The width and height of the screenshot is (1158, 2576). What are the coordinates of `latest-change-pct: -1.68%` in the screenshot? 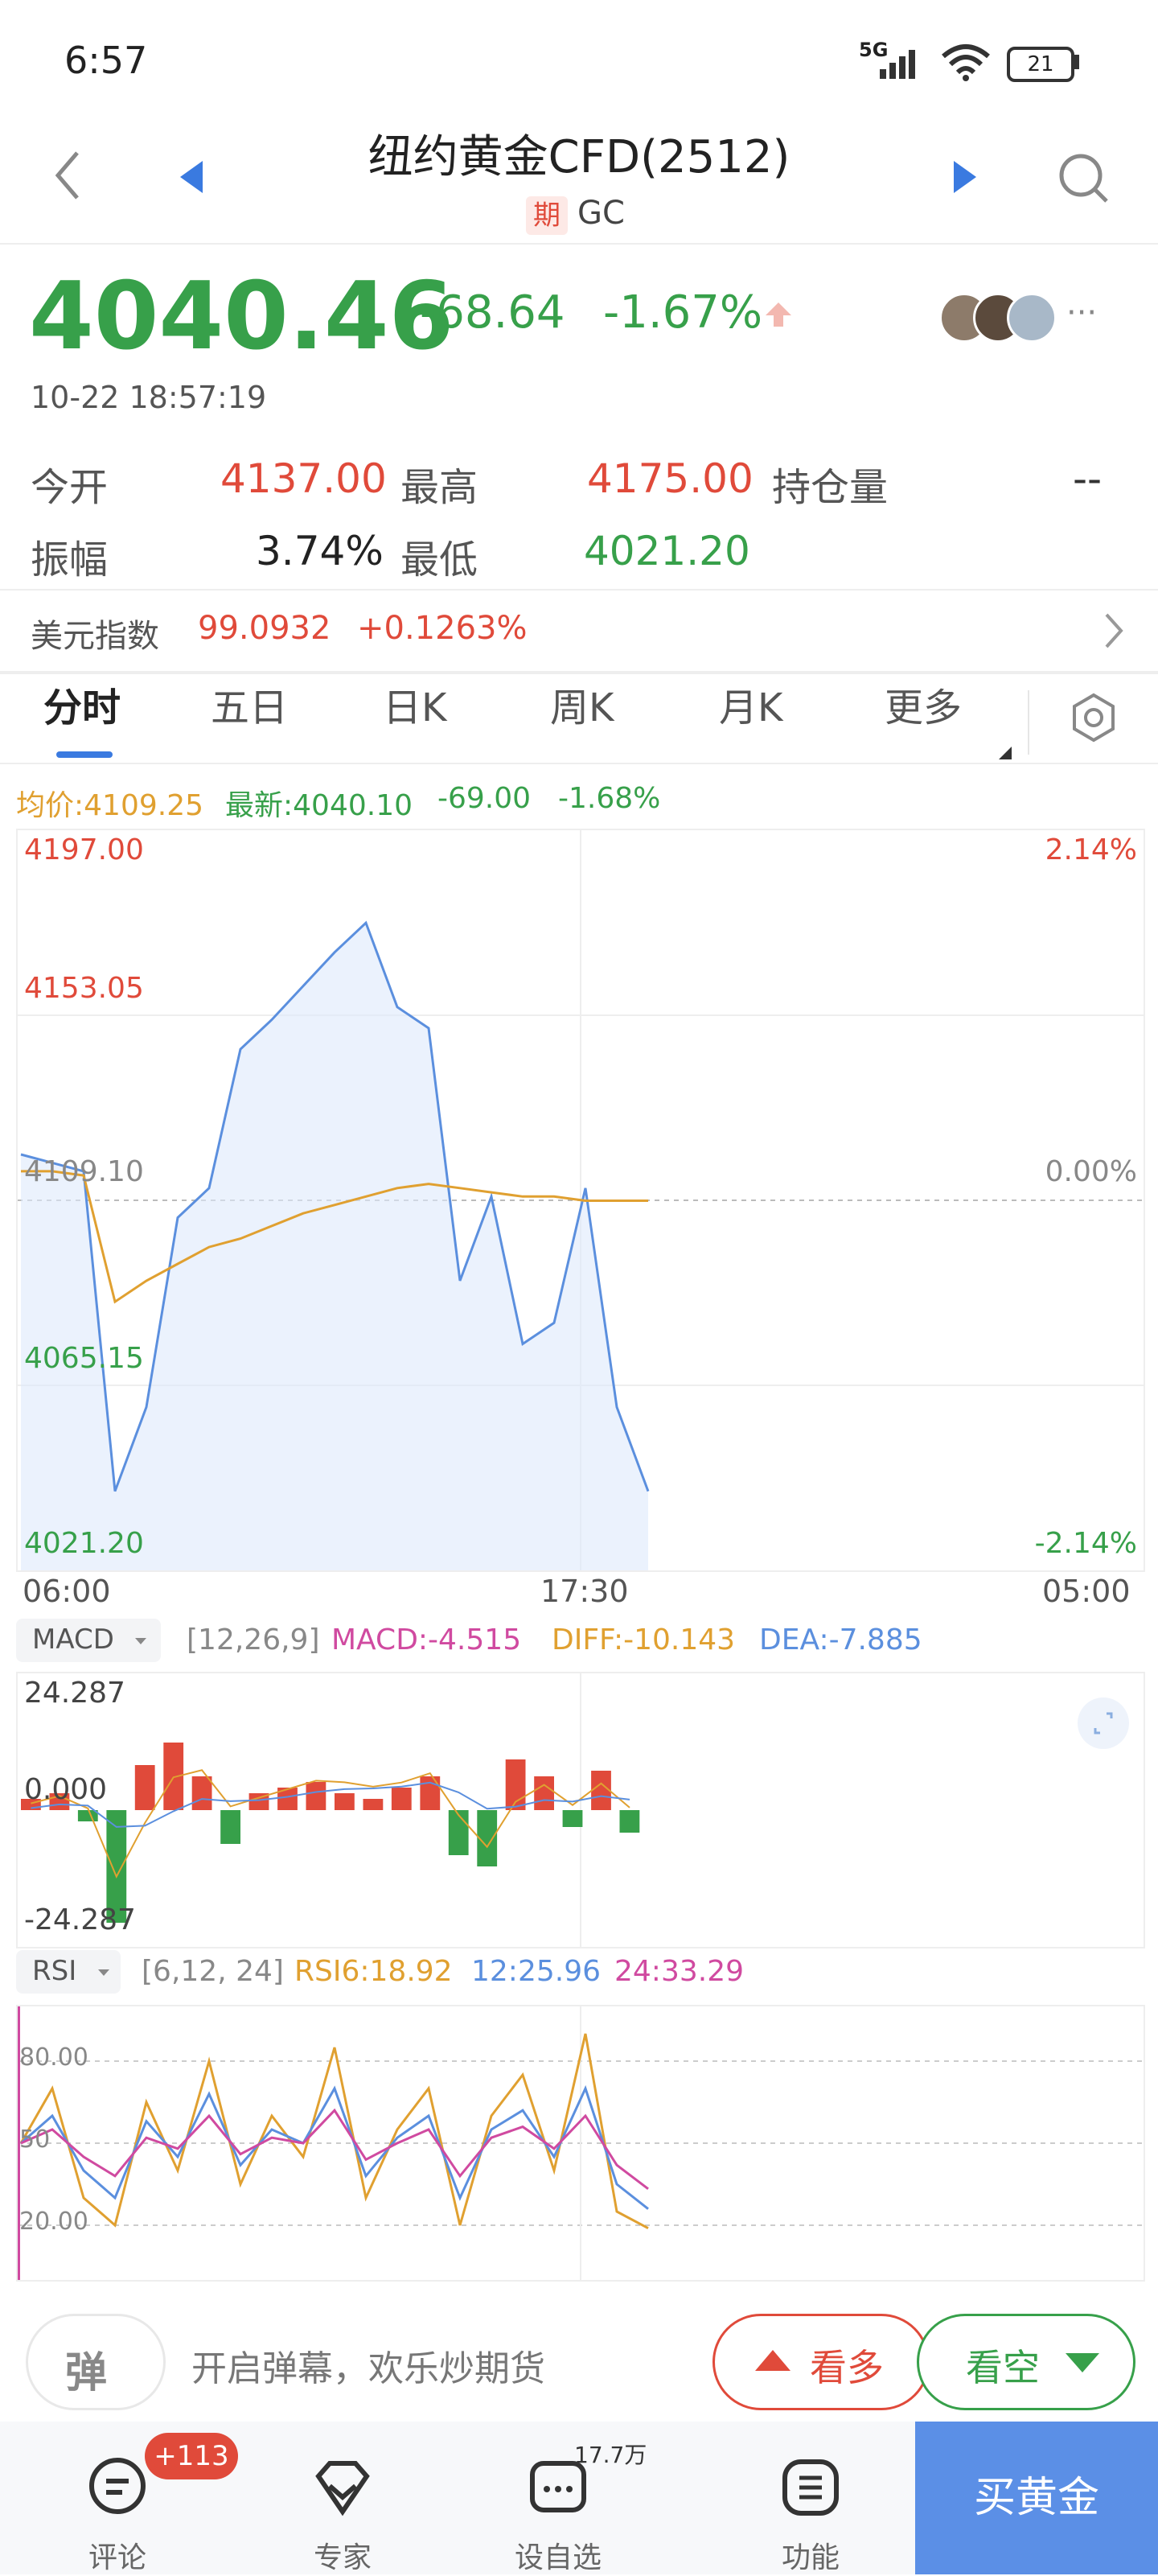 It's located at (609, 798).